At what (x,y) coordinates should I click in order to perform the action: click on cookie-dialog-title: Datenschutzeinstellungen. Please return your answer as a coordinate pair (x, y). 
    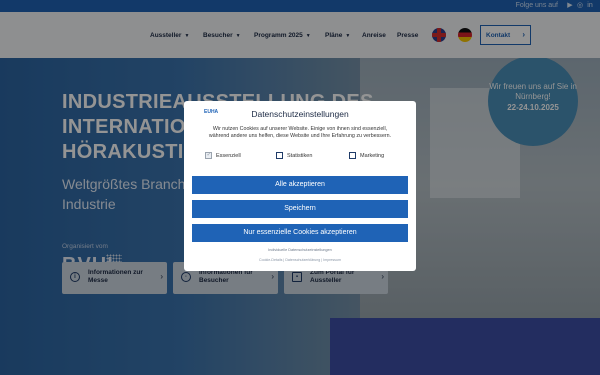
    Looking at the image, I should click on (300, 114).